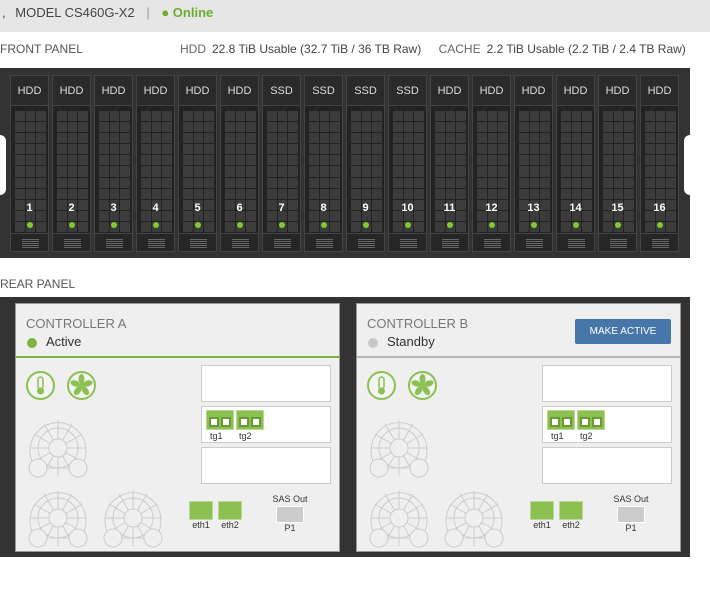 This screenshot has width=710, height=597. What do you see at coordinates (155, 208) in the screenshot?
I see `drive-number: 4` at bounding box center [155, 208].